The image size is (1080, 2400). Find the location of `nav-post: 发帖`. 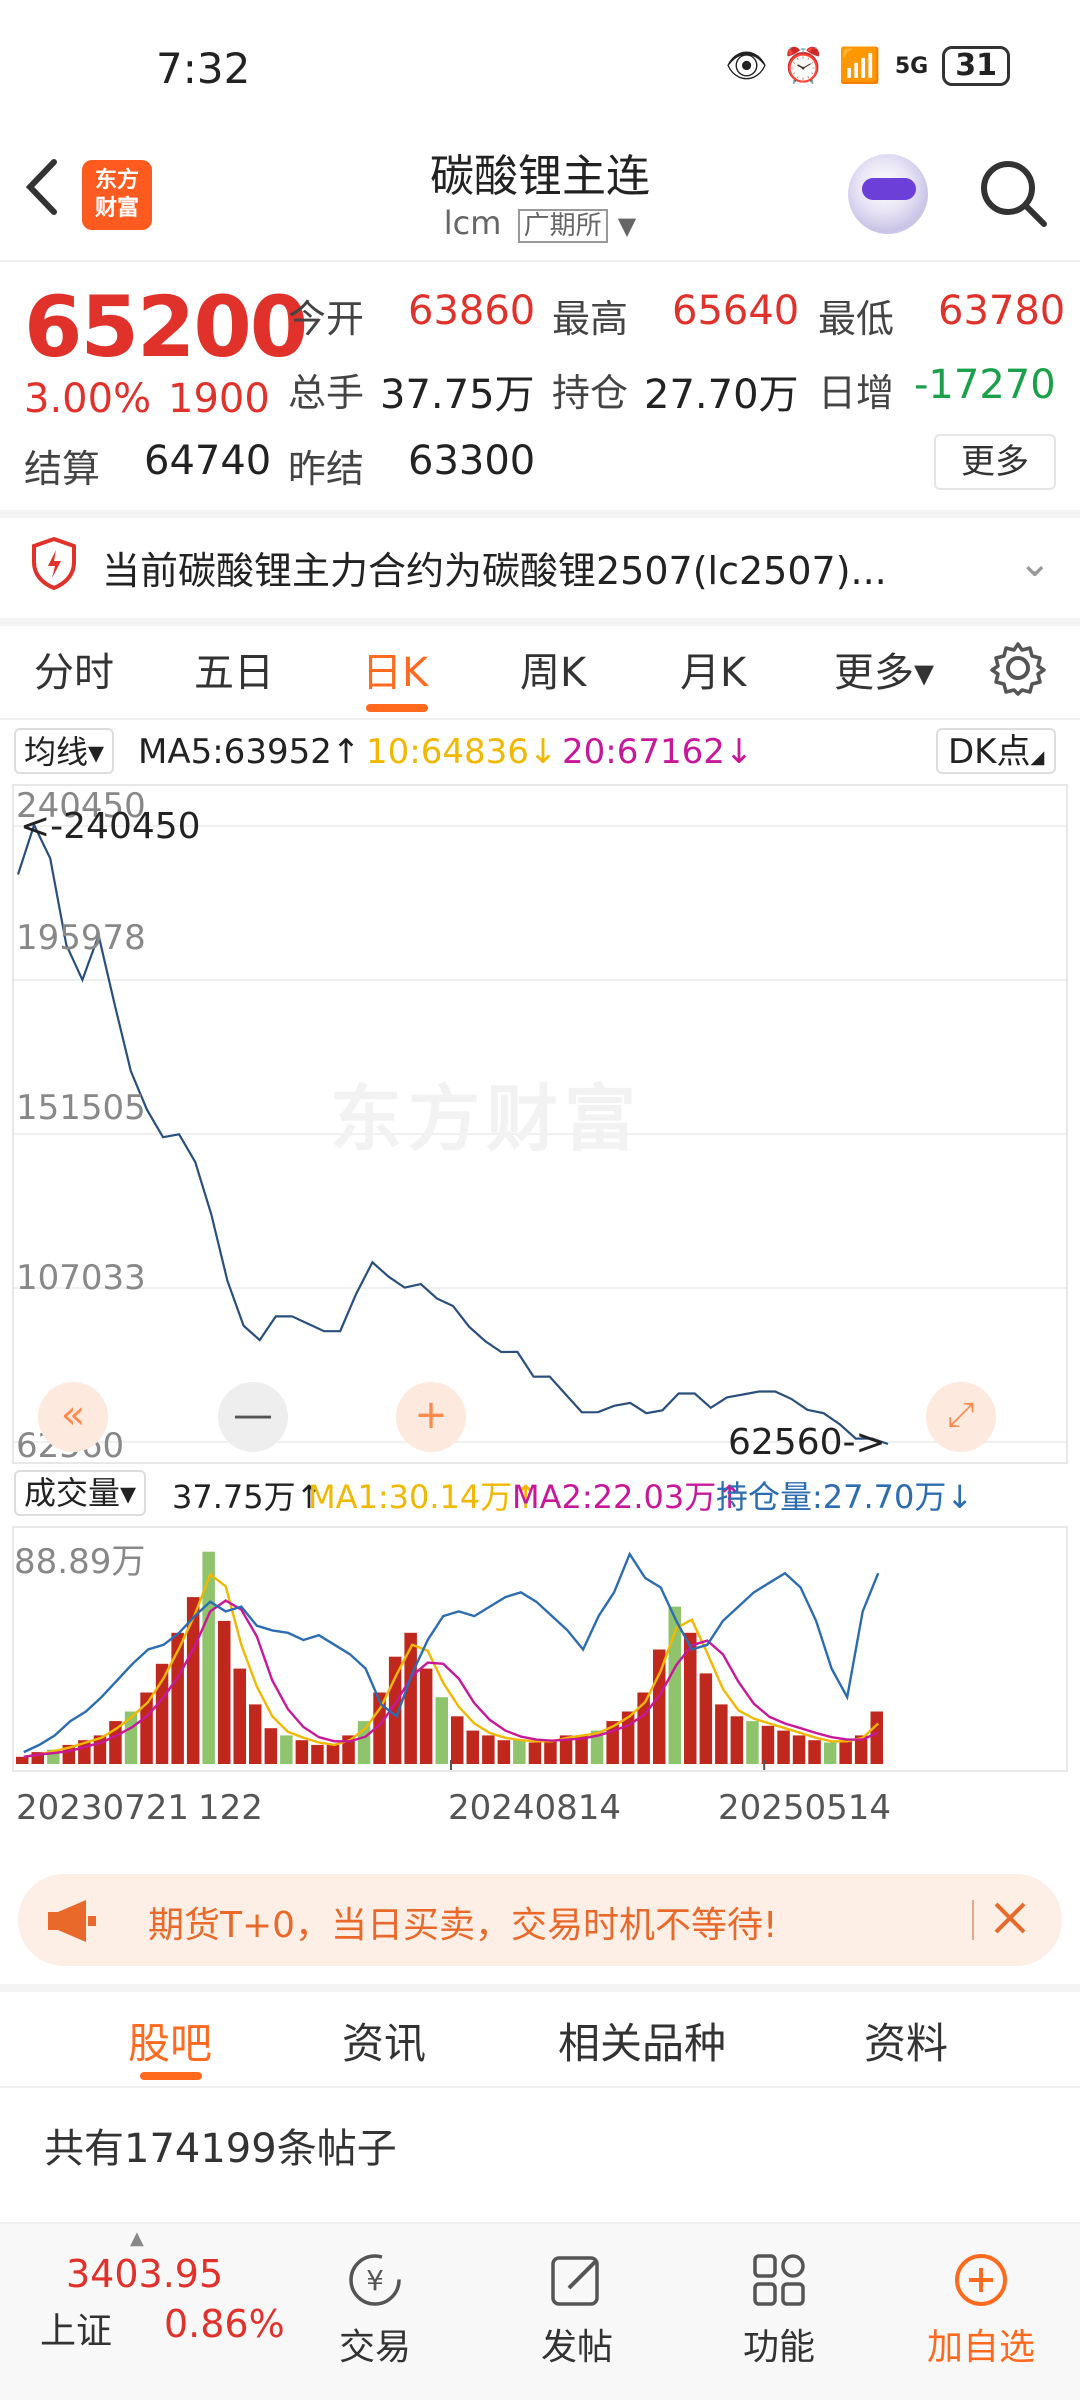

nav-post: 发帖 is located at coordinates (577, 2310).